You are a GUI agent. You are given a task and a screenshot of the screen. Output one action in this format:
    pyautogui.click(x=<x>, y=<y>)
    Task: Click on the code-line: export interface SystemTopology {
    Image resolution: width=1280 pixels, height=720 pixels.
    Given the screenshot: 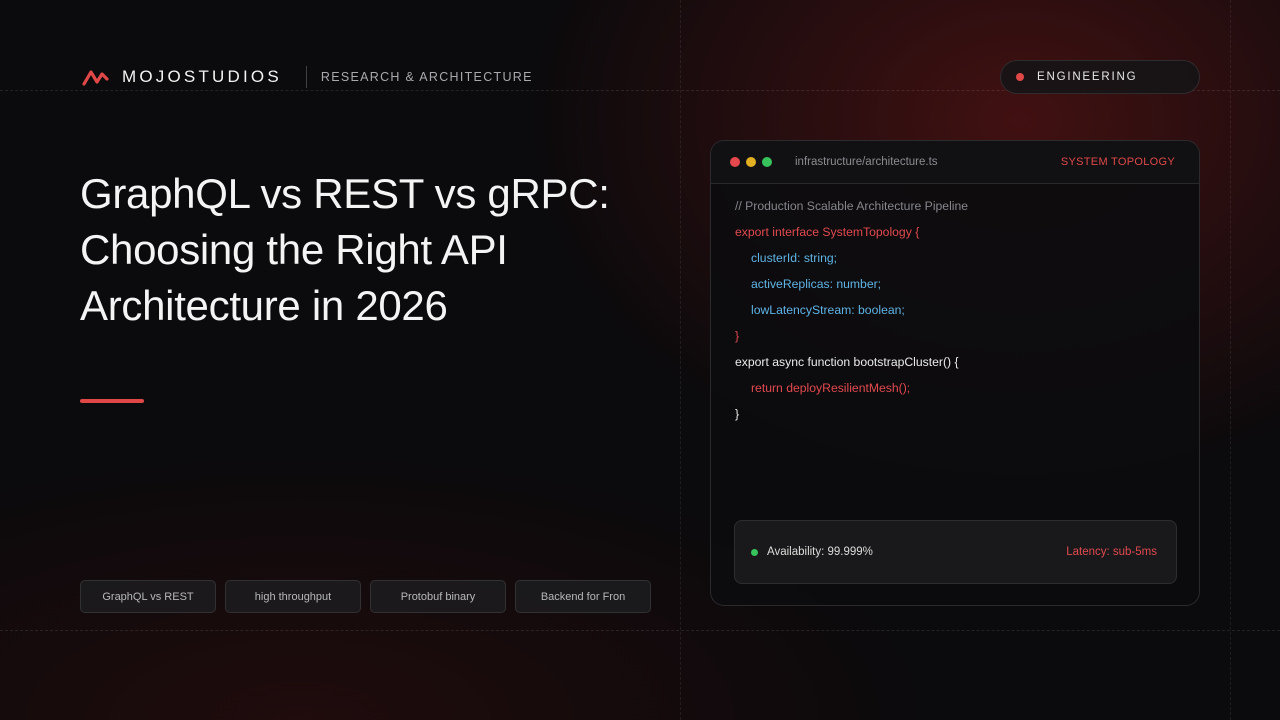 What is the action you would take?
    pyautogui.click(x=827, y=232)
    